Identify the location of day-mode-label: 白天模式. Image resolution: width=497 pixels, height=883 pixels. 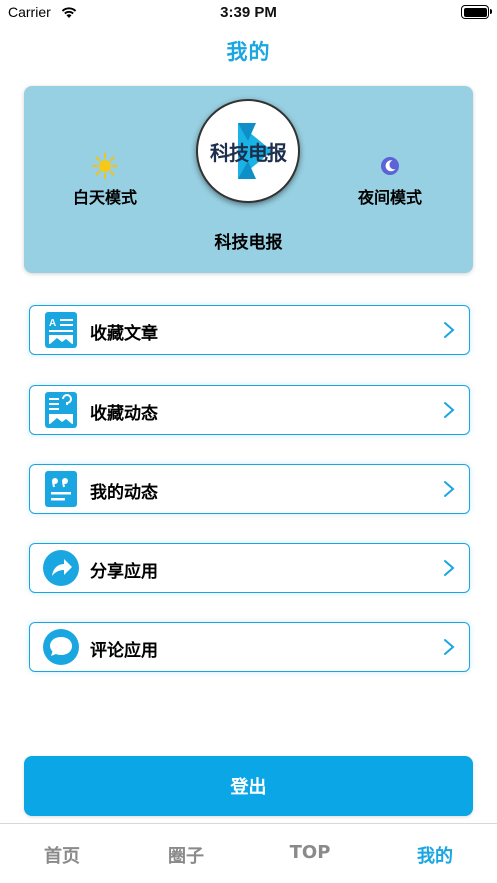
(104, 197).